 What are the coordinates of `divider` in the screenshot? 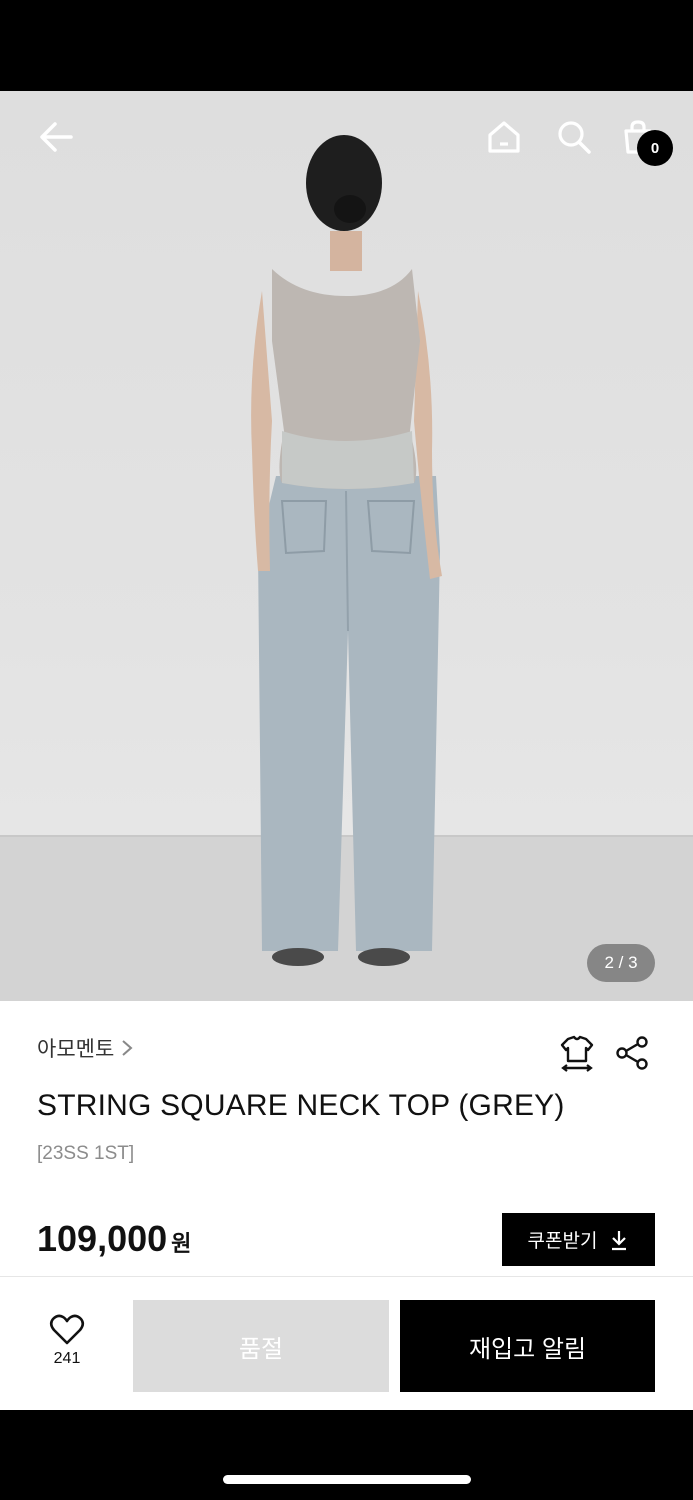 It's located at (346, 1276).